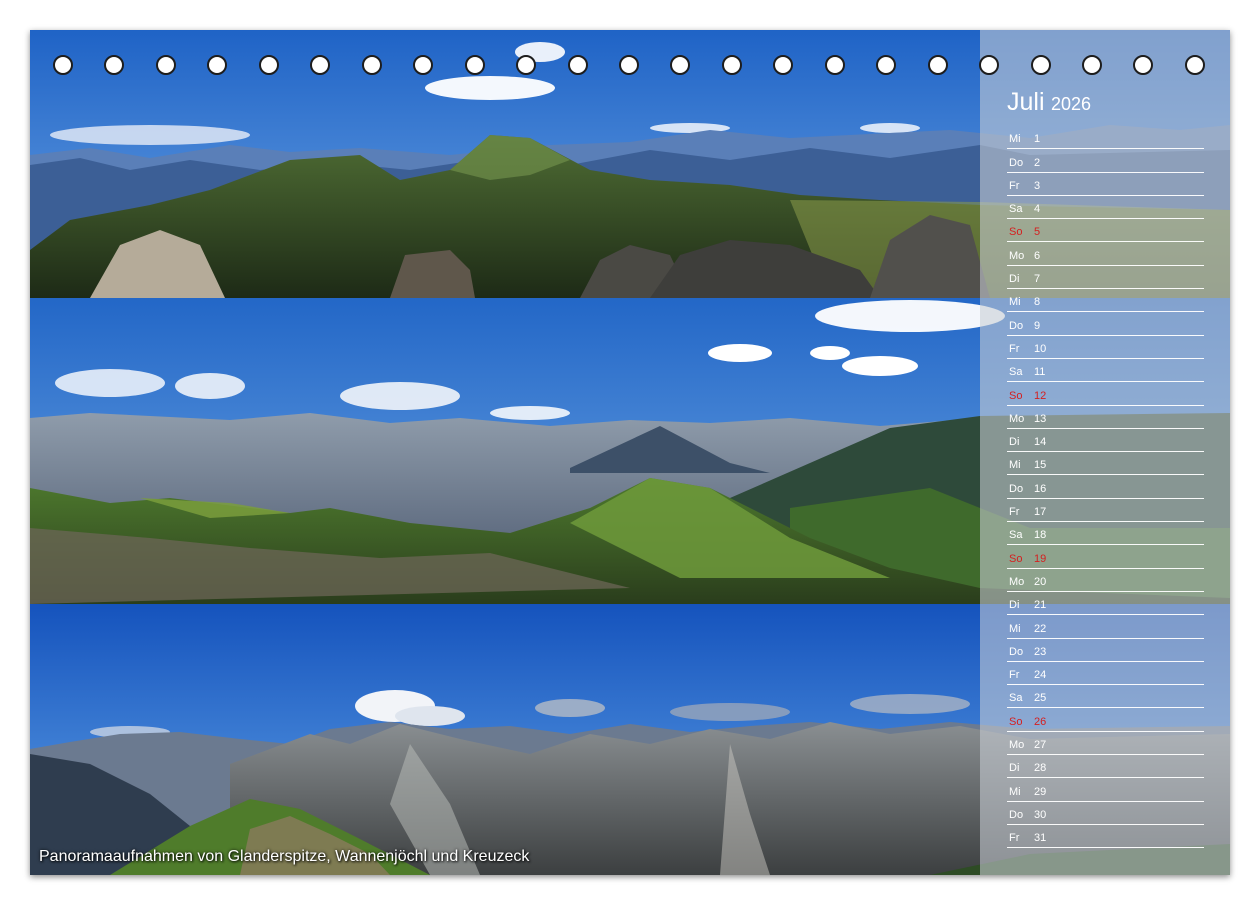 The image size is (1260, 905). I want to click on day-number: 16, so click(1040, 488).